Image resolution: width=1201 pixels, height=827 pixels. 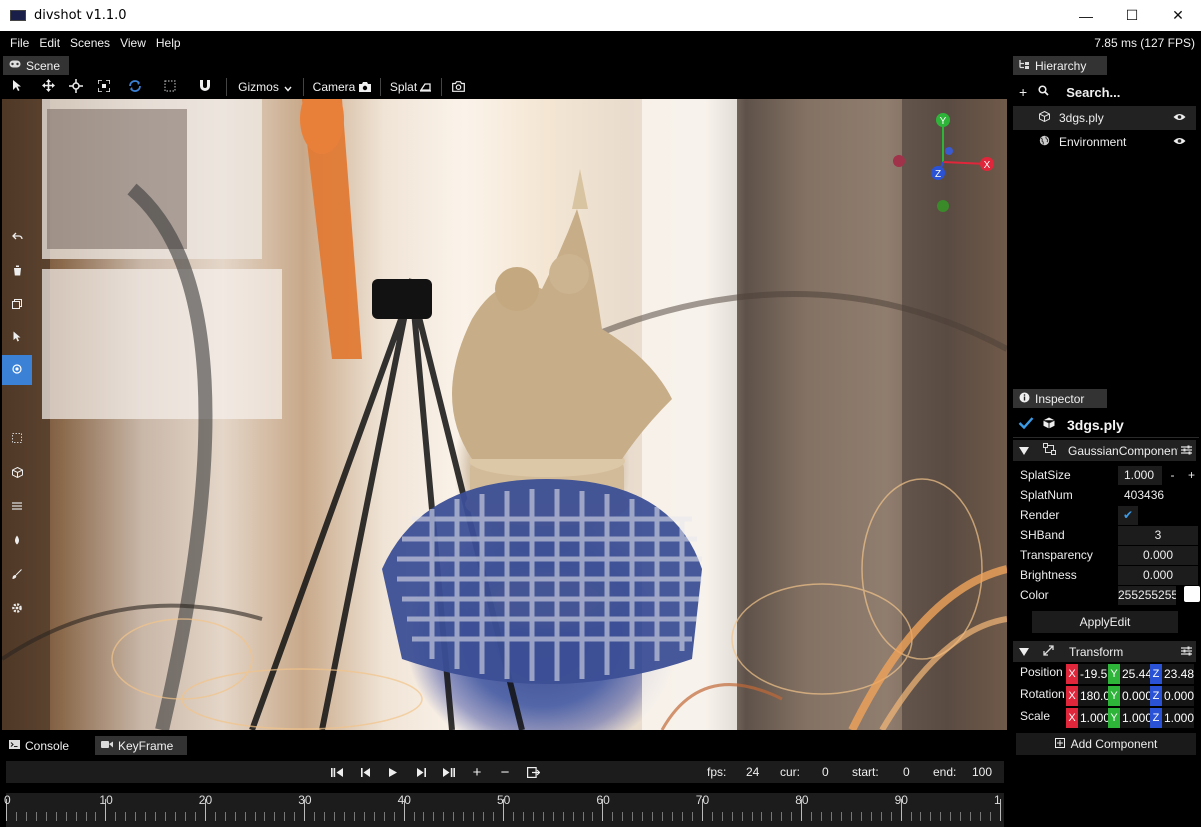 I want to click on undo-icon, so click(x=17, y=236).